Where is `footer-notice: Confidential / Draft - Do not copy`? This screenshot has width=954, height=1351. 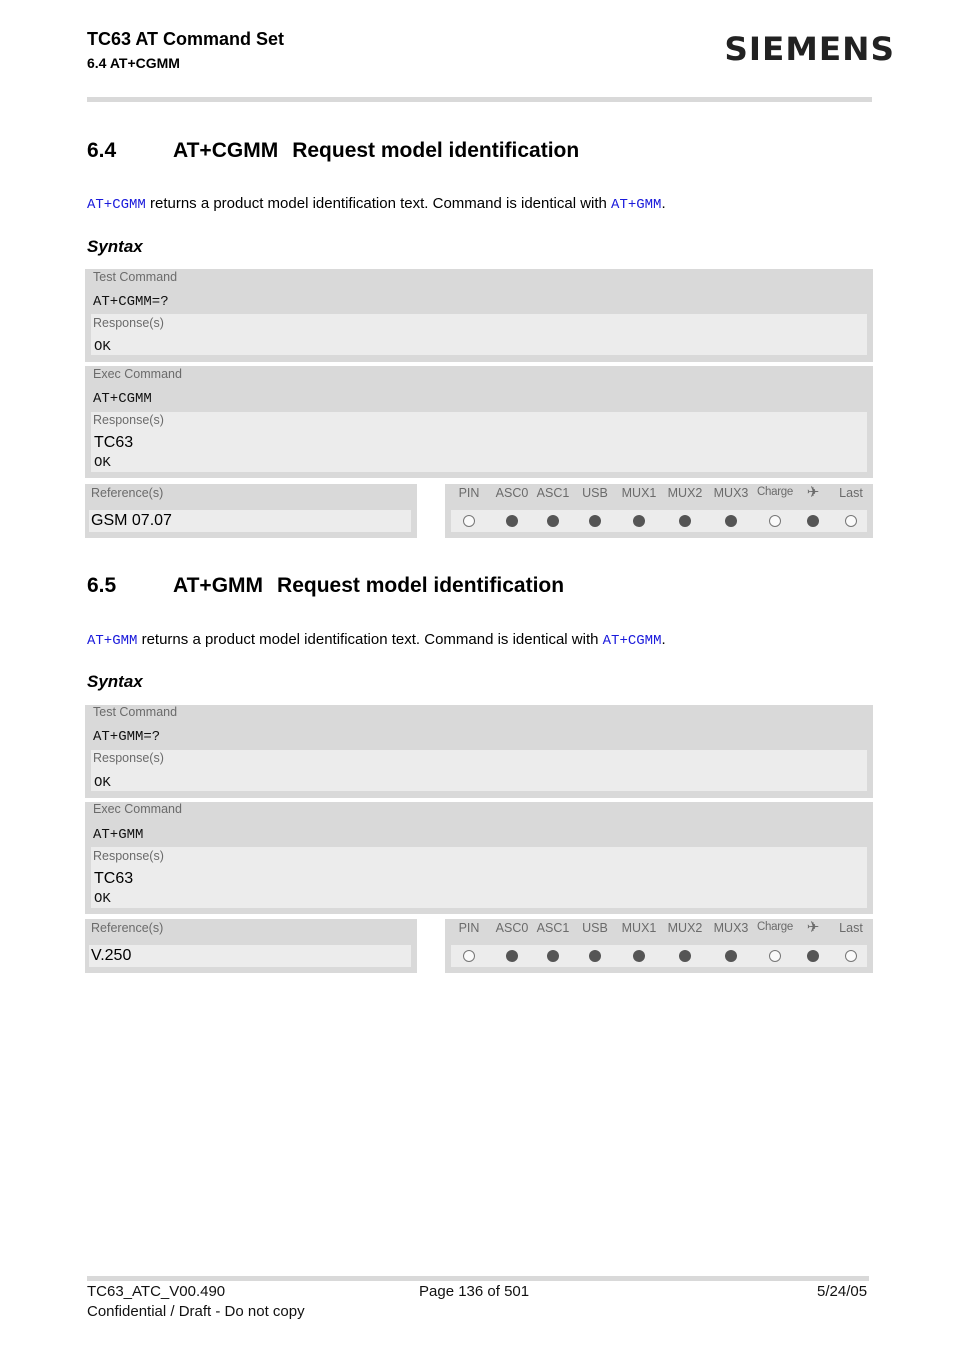 footer-notice: Confidential / Draft - Do not copy is located at coordinates (196, 1311).